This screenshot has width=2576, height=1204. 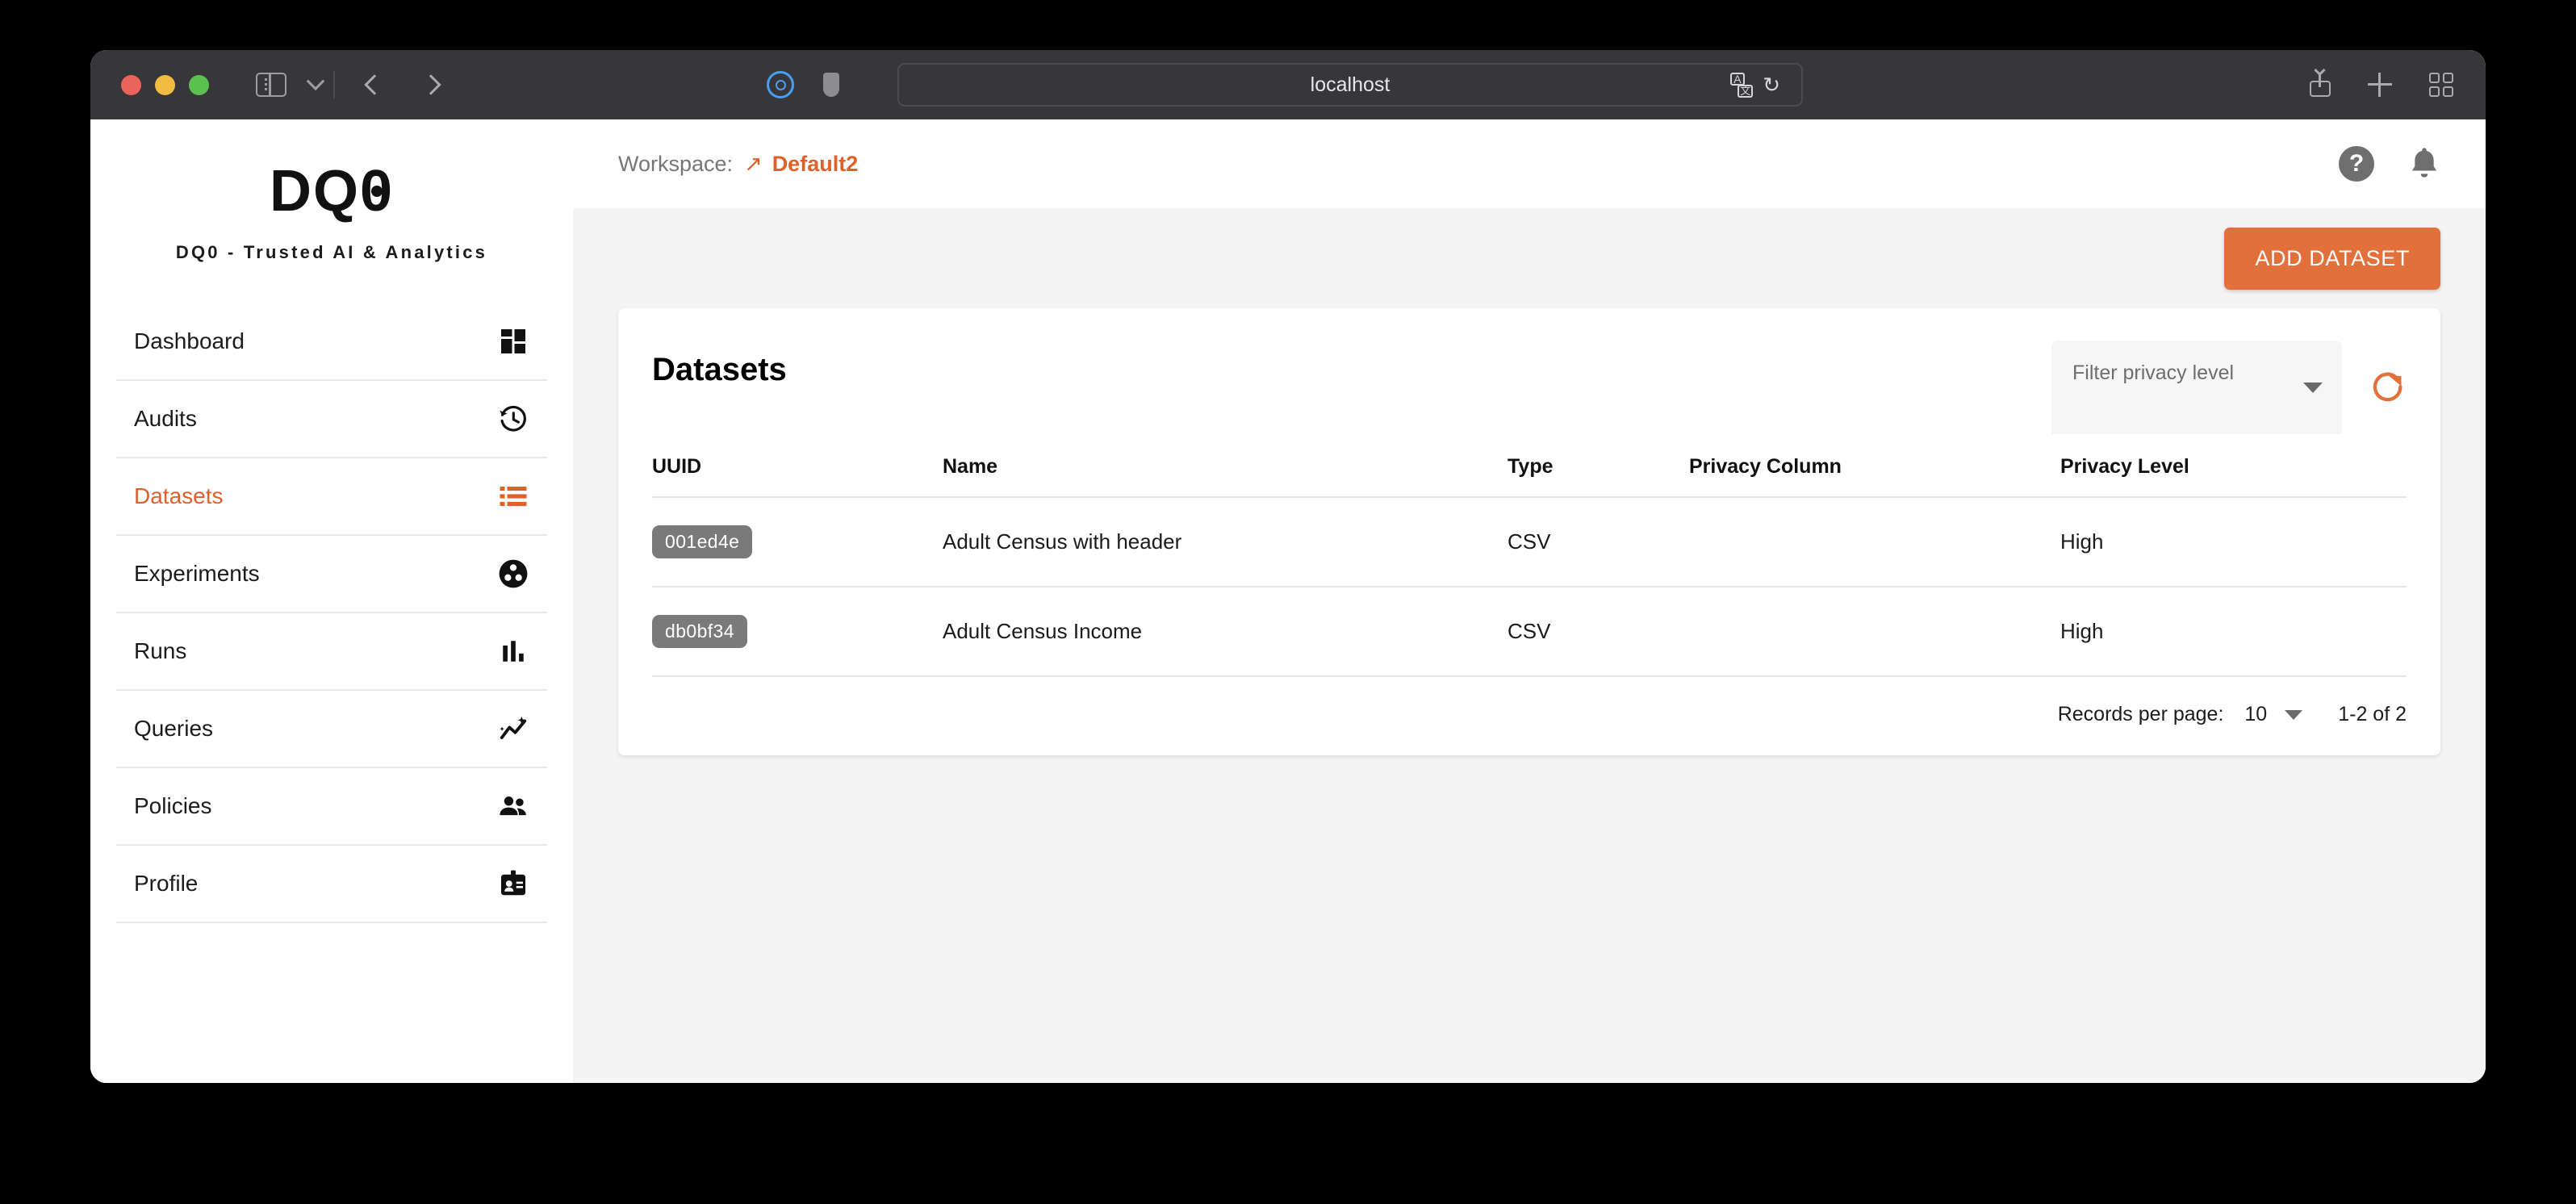 What do you see at coordinates (2389, 164) in the screenshot?
I see `topbar-actions: ?` at bounding box center [2389, 164].